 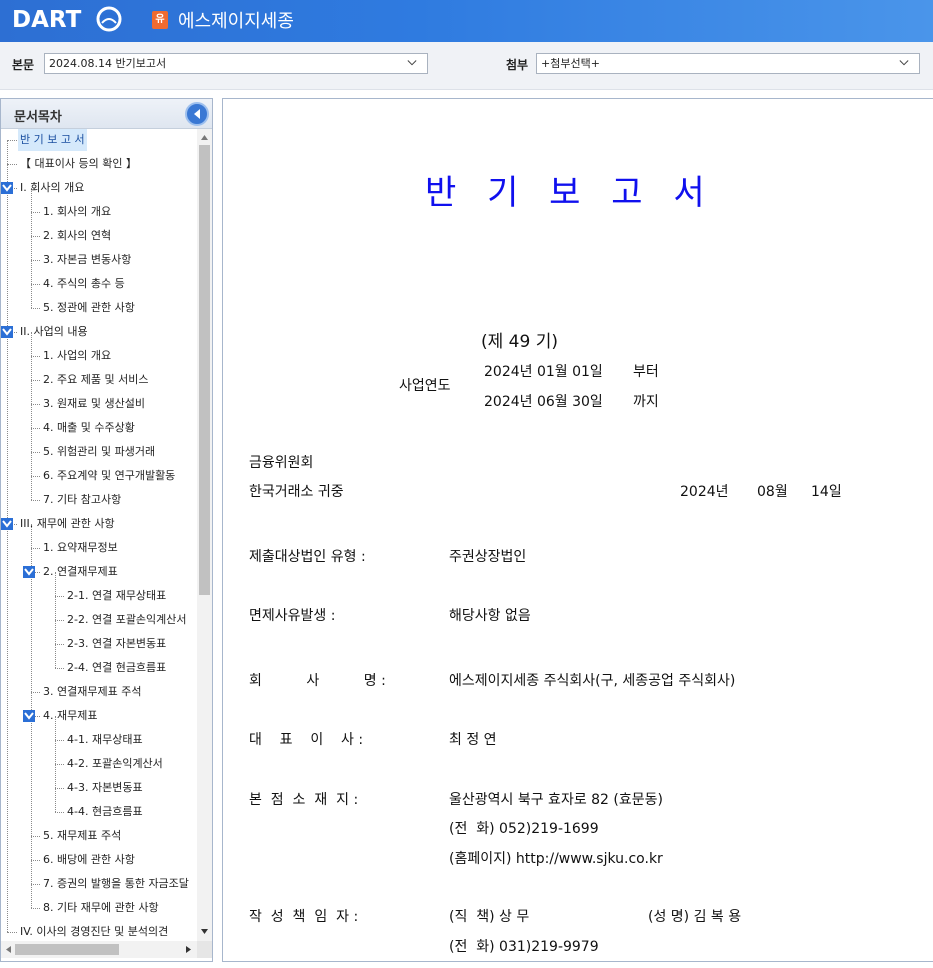 What do you see at coordinates (78, 164) in the screenshot?
I see `toc-item: 【 대표이사 등의 확인 】` at bounding box center [78, 164].